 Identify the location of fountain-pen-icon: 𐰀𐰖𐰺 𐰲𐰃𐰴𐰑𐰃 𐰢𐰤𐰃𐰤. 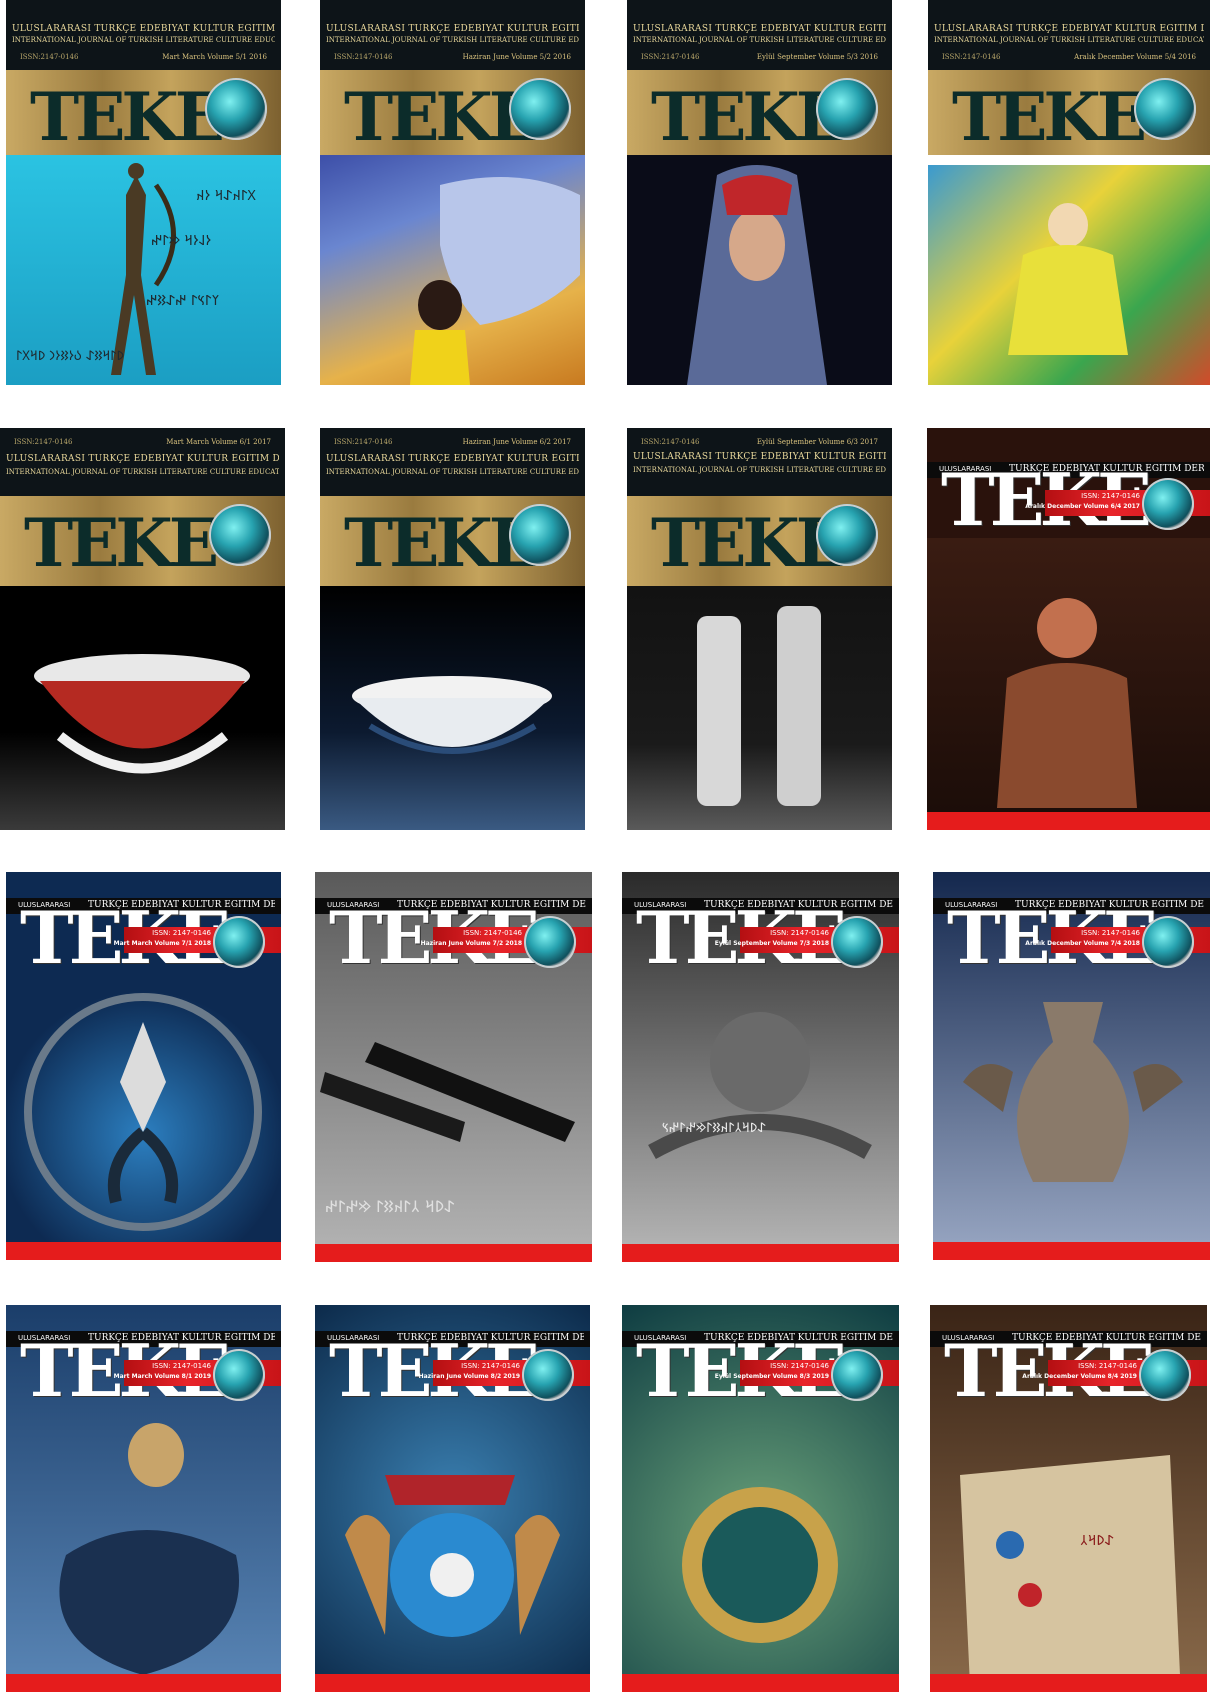
(447, 1129).